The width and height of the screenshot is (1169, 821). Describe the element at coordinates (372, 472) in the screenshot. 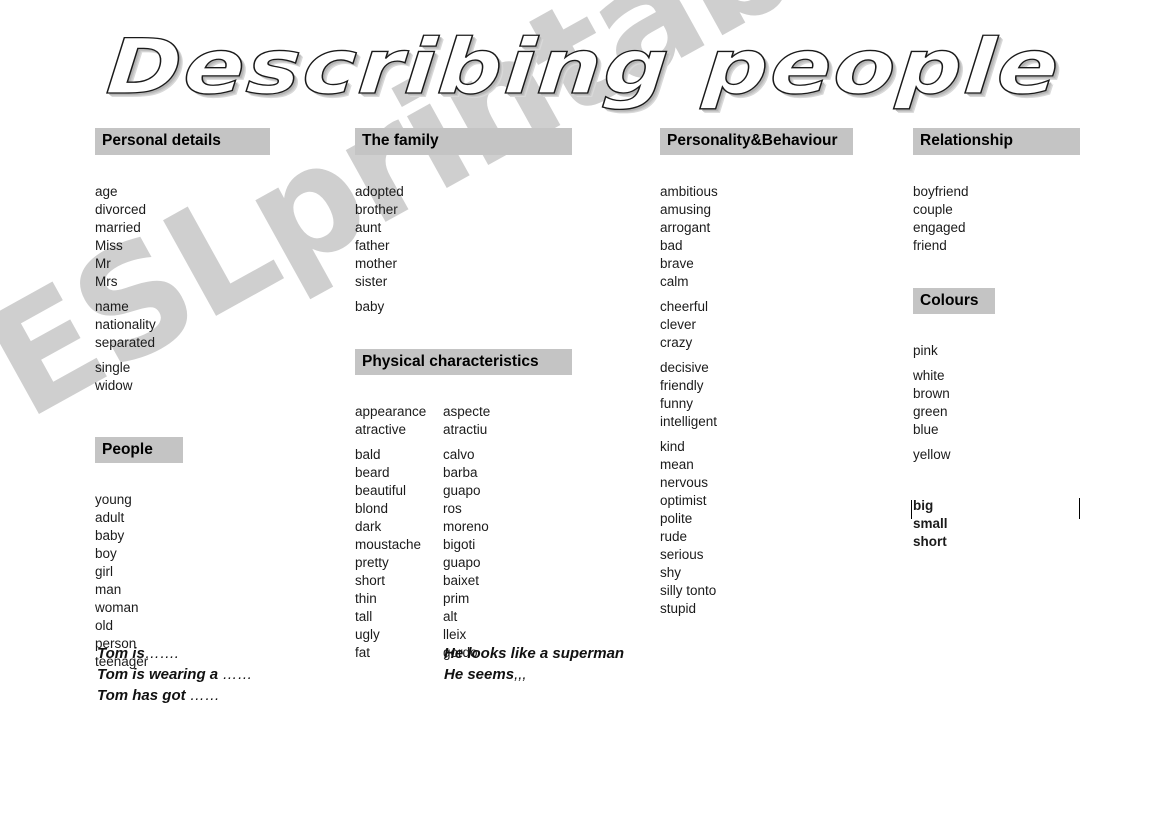

I see `word-en: beard` at that location.